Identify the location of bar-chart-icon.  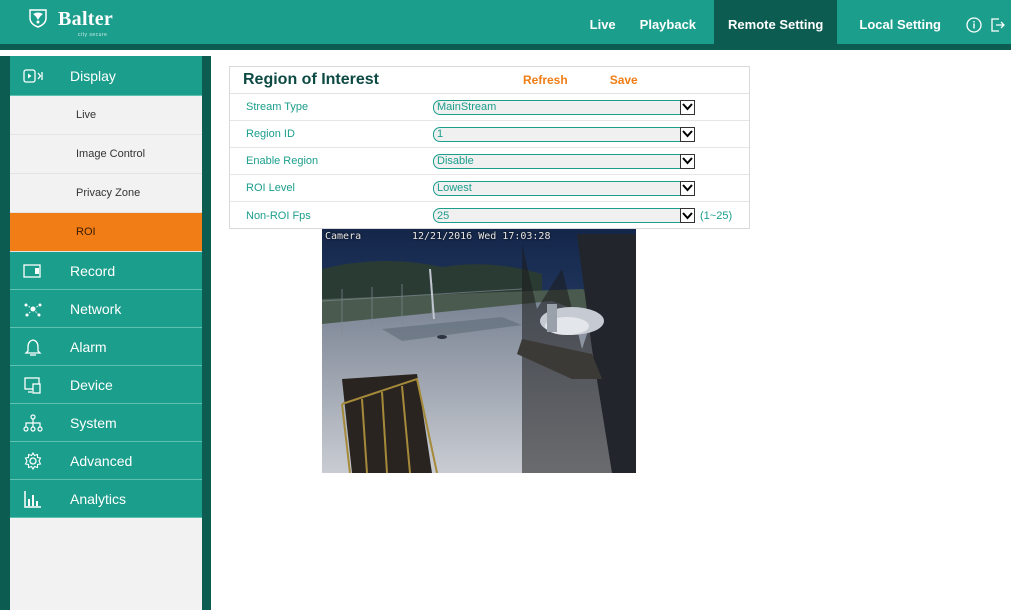
(33, 499).